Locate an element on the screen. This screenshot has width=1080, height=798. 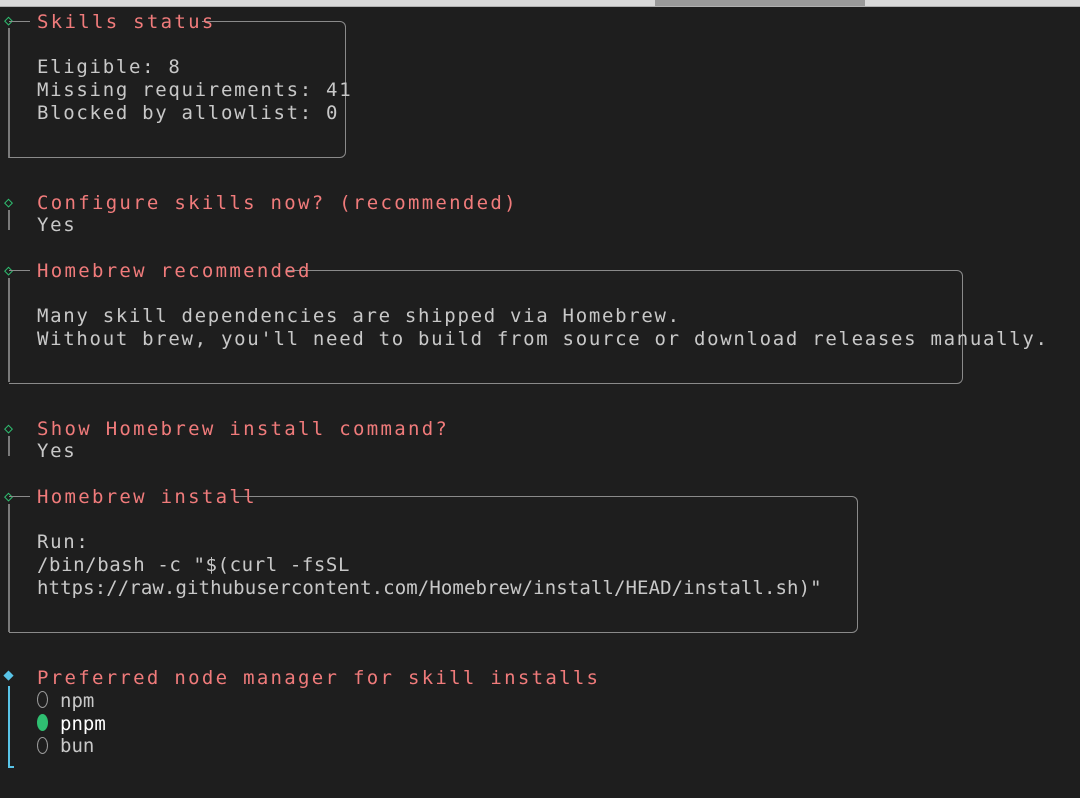
homebrew-recommended-title: Homebrew recommended is located at coordinates (174, 271).